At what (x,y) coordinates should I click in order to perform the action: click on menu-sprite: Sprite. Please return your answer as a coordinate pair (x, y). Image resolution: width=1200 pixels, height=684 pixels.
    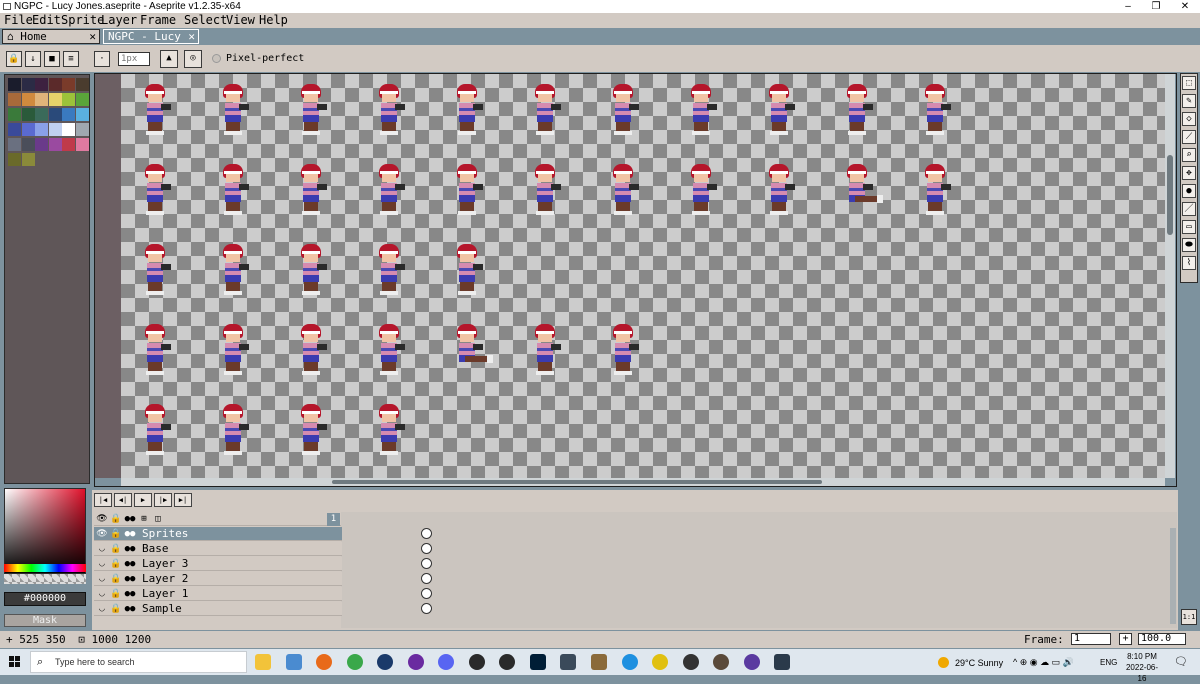
    Looking at the image, I should click on (82, 20).